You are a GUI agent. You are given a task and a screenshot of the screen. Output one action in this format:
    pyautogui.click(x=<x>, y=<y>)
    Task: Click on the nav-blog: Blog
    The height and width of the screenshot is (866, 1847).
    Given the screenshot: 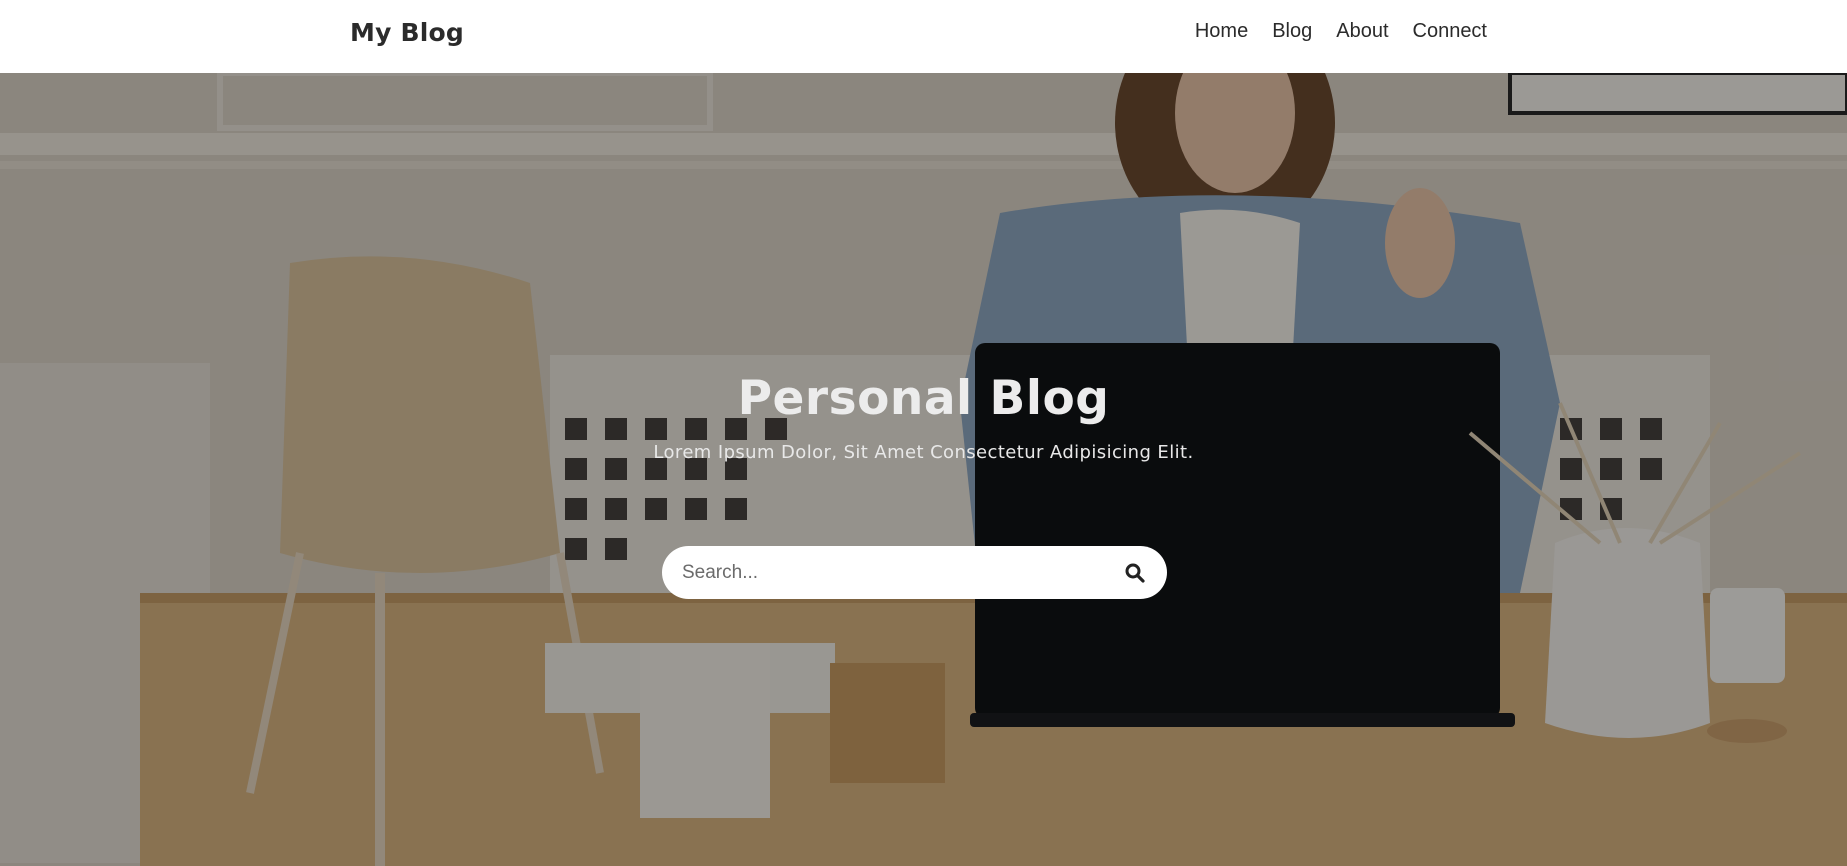 What is the action you would take?
    pyautogui.click(x=1292, y=31)
    